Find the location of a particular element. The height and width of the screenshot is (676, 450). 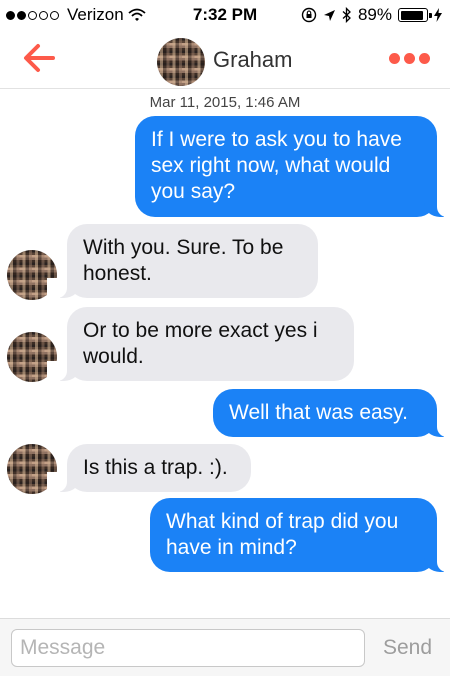

contact-avatar is located at coordinates (181, 62).